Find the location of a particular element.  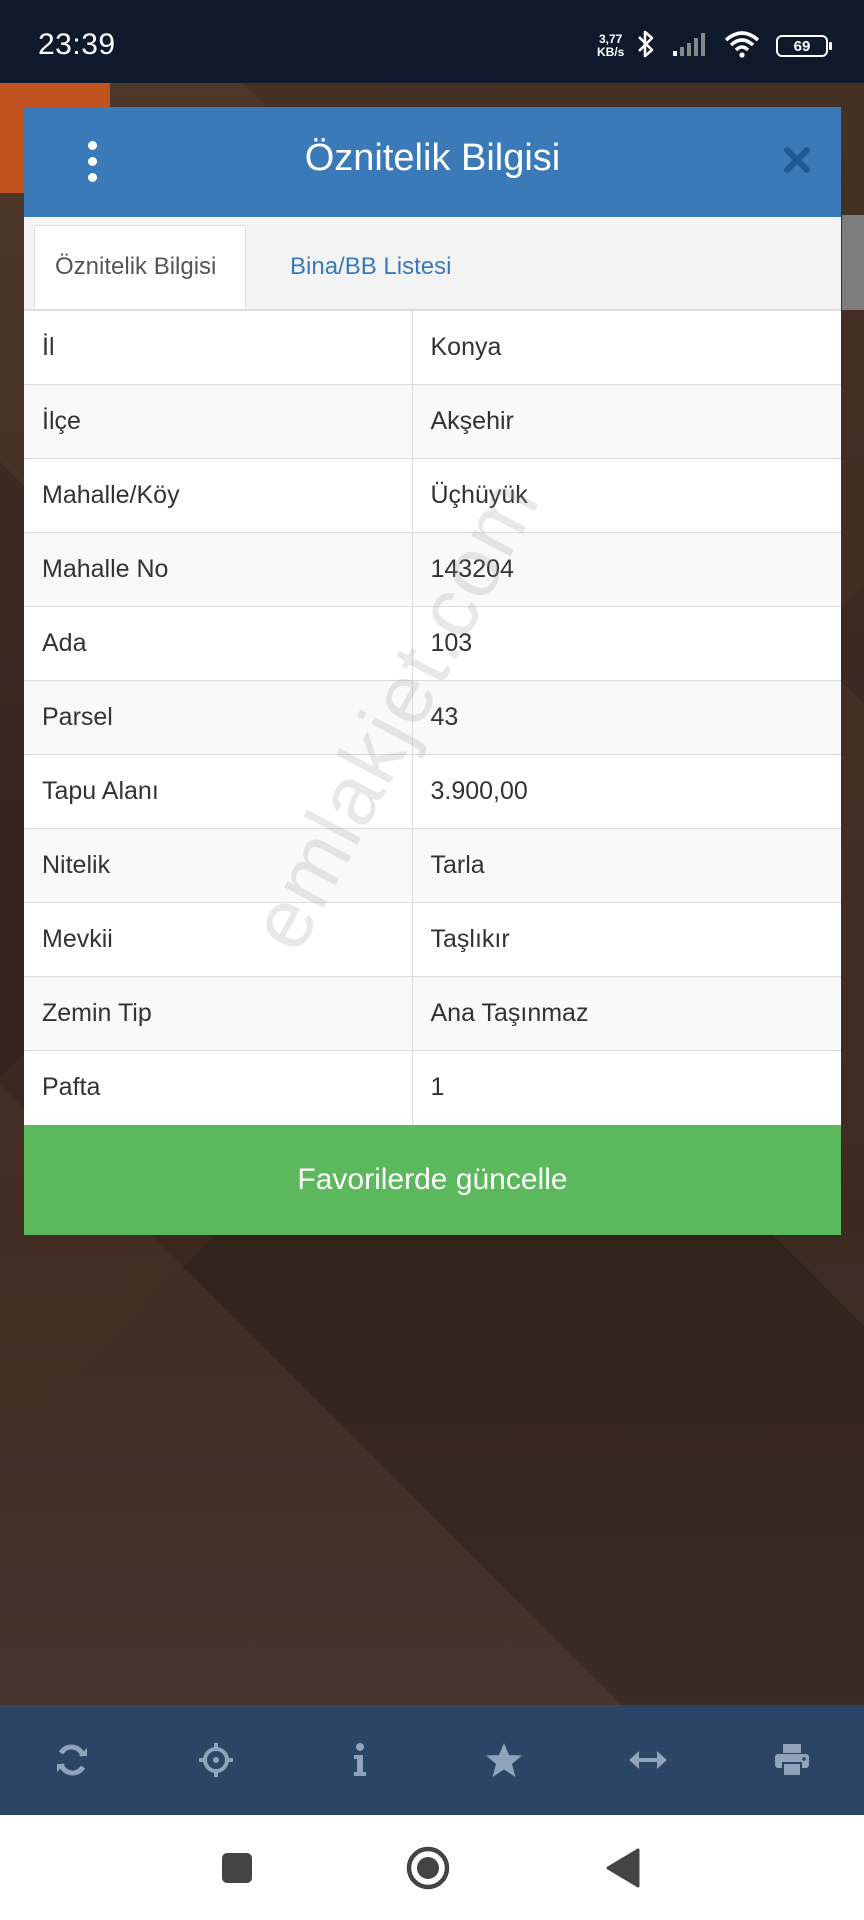

table-row: Mahalle No 143204 is located at coordinates (432, 569).